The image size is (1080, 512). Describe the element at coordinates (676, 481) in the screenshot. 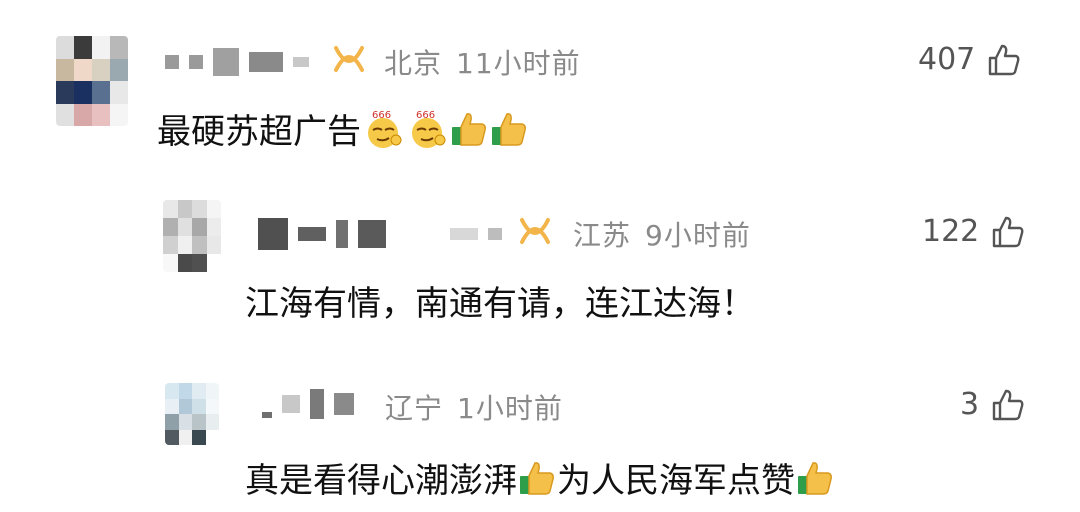

I see `comment-body-part2: 为人民海军点赞` at that location.